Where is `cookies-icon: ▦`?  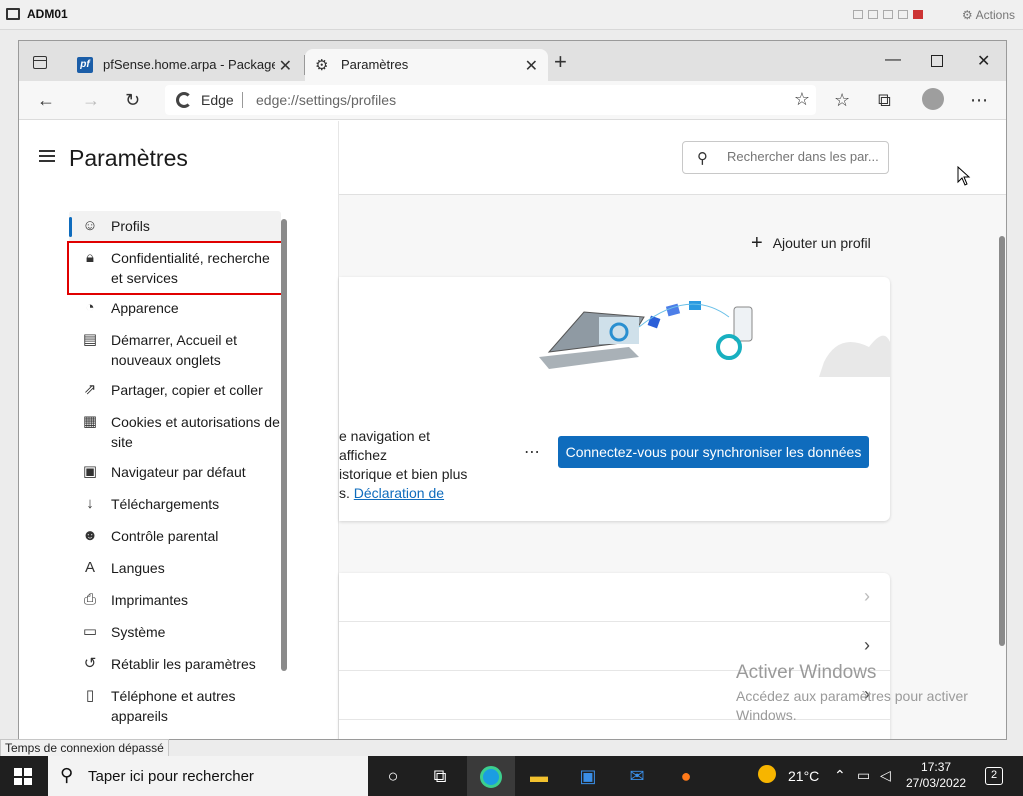 cookies-icon: ▦ is located at coordinates (90, 421).